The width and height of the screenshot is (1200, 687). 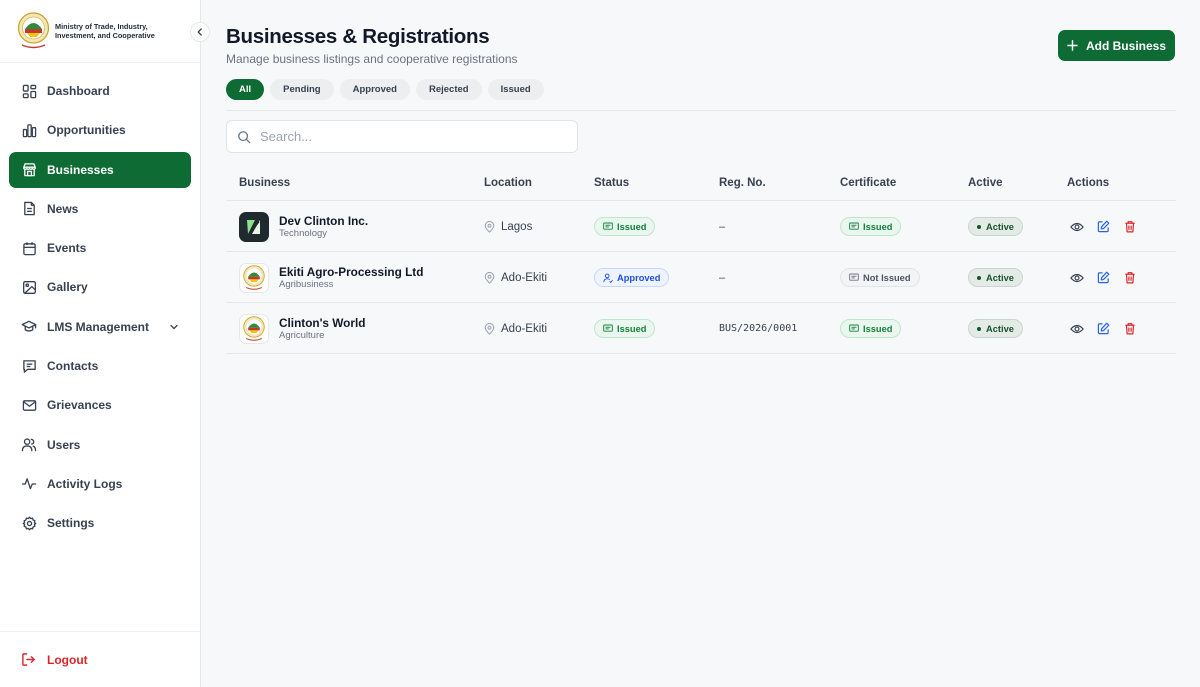 I want to click on chevron-left-icon, so click(x=200, y=32).